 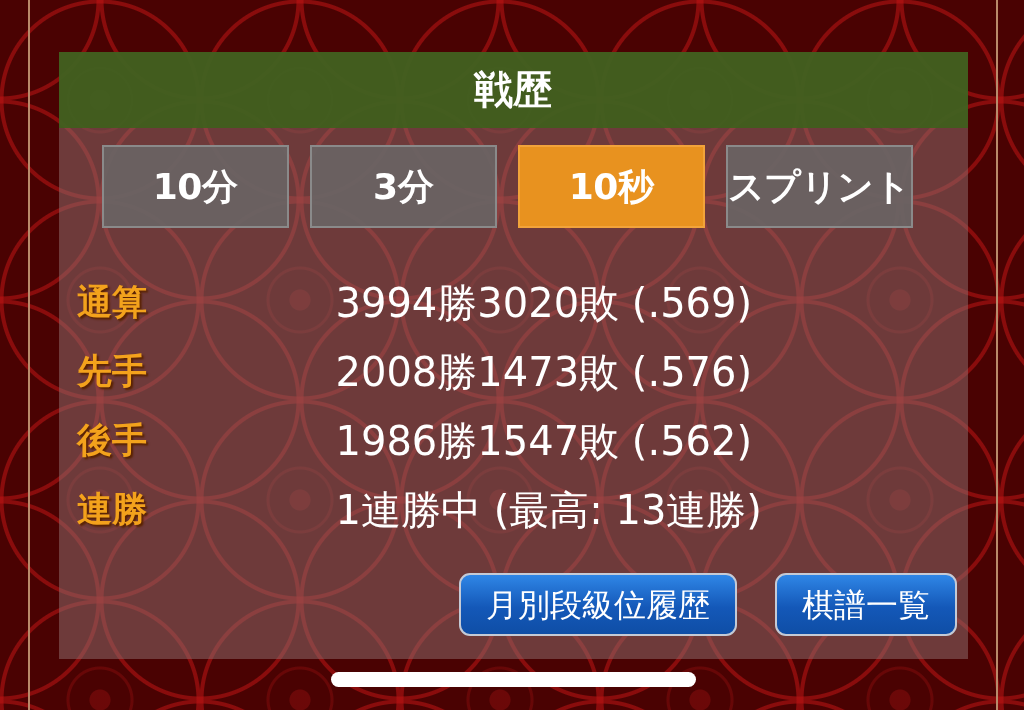 I want to click on stat-value: 1986勝1547敗 (.562), so click(x=544, y=441).